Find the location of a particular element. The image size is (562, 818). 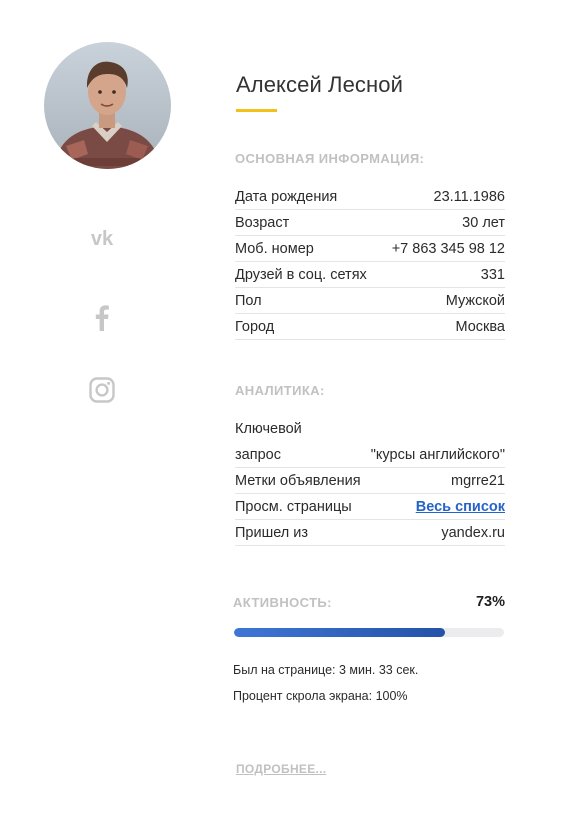

row-label: Пришел из is located at coordinates (272, 532).